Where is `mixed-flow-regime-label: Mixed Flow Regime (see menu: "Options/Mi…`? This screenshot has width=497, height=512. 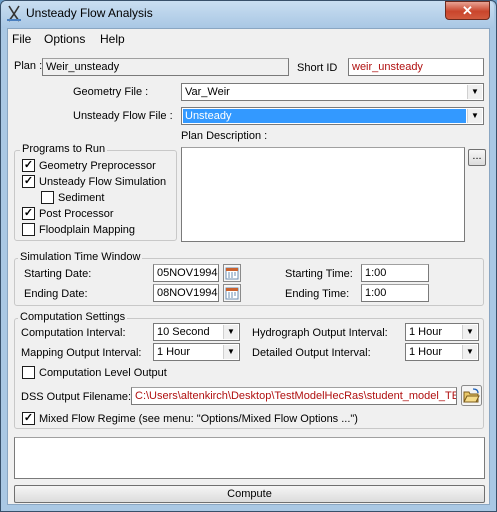 mixed-flow-regime-label: Mixed Flow Regime (see menu: "Options/Mi… is located at coordinates (198, 419).